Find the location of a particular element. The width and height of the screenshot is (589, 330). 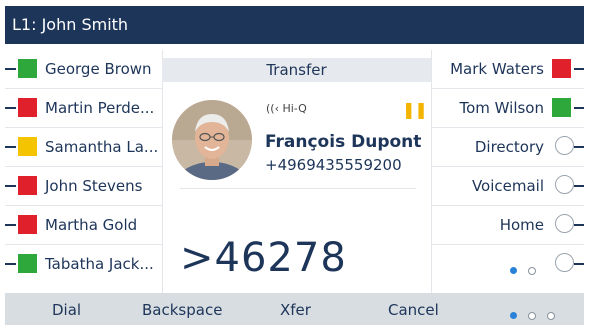

right-key-directory: Directory is located at coordinates (507, 147).